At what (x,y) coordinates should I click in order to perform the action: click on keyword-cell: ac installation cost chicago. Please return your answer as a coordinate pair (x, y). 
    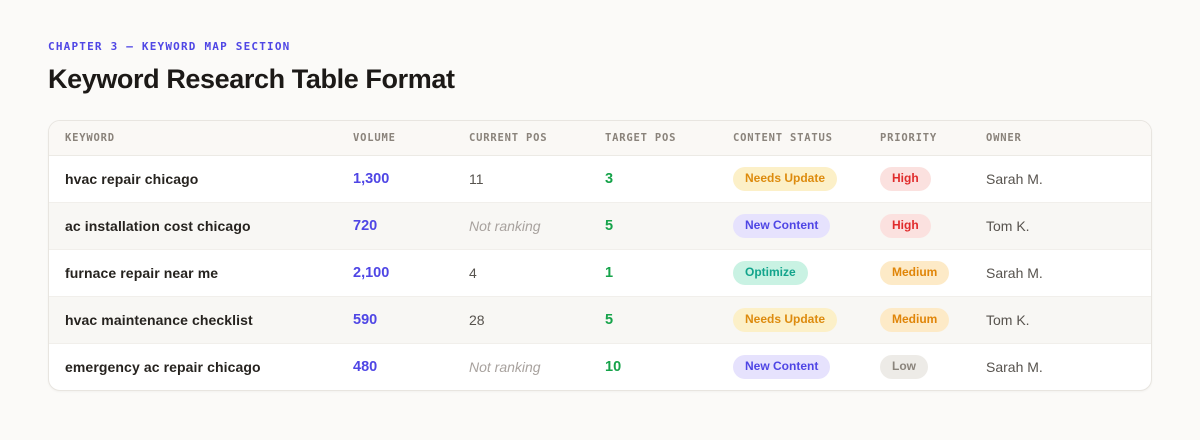
    Looking at the image, I should click on (201, 225).